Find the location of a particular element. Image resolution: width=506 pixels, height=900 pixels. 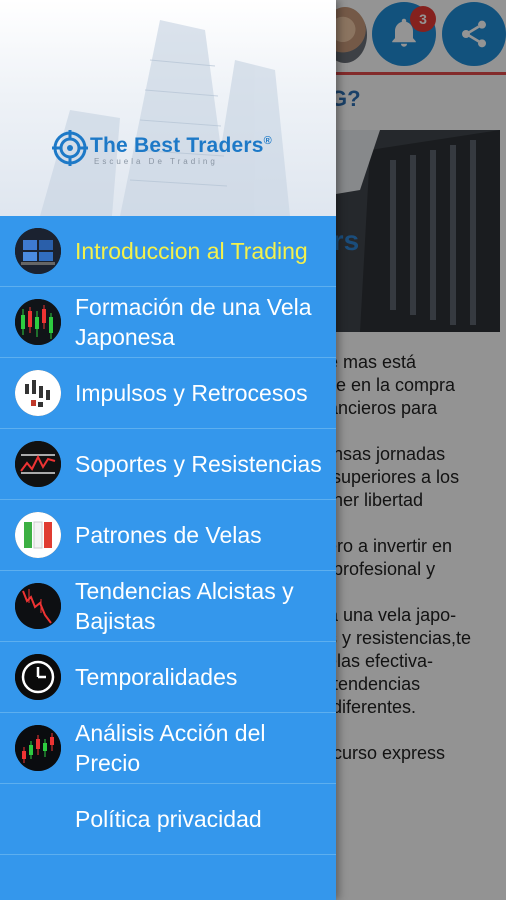

drawer-item-1: Introduccion al Trading is located at coordinates (168, 251).